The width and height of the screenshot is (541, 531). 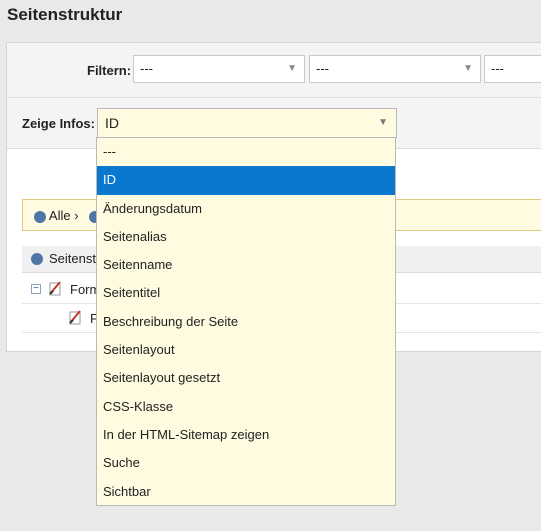 What do you see at coordinates (58, 123) in the screenshot?
I see `info-label: Zeige Infos:` at bounding box center [58, 123].